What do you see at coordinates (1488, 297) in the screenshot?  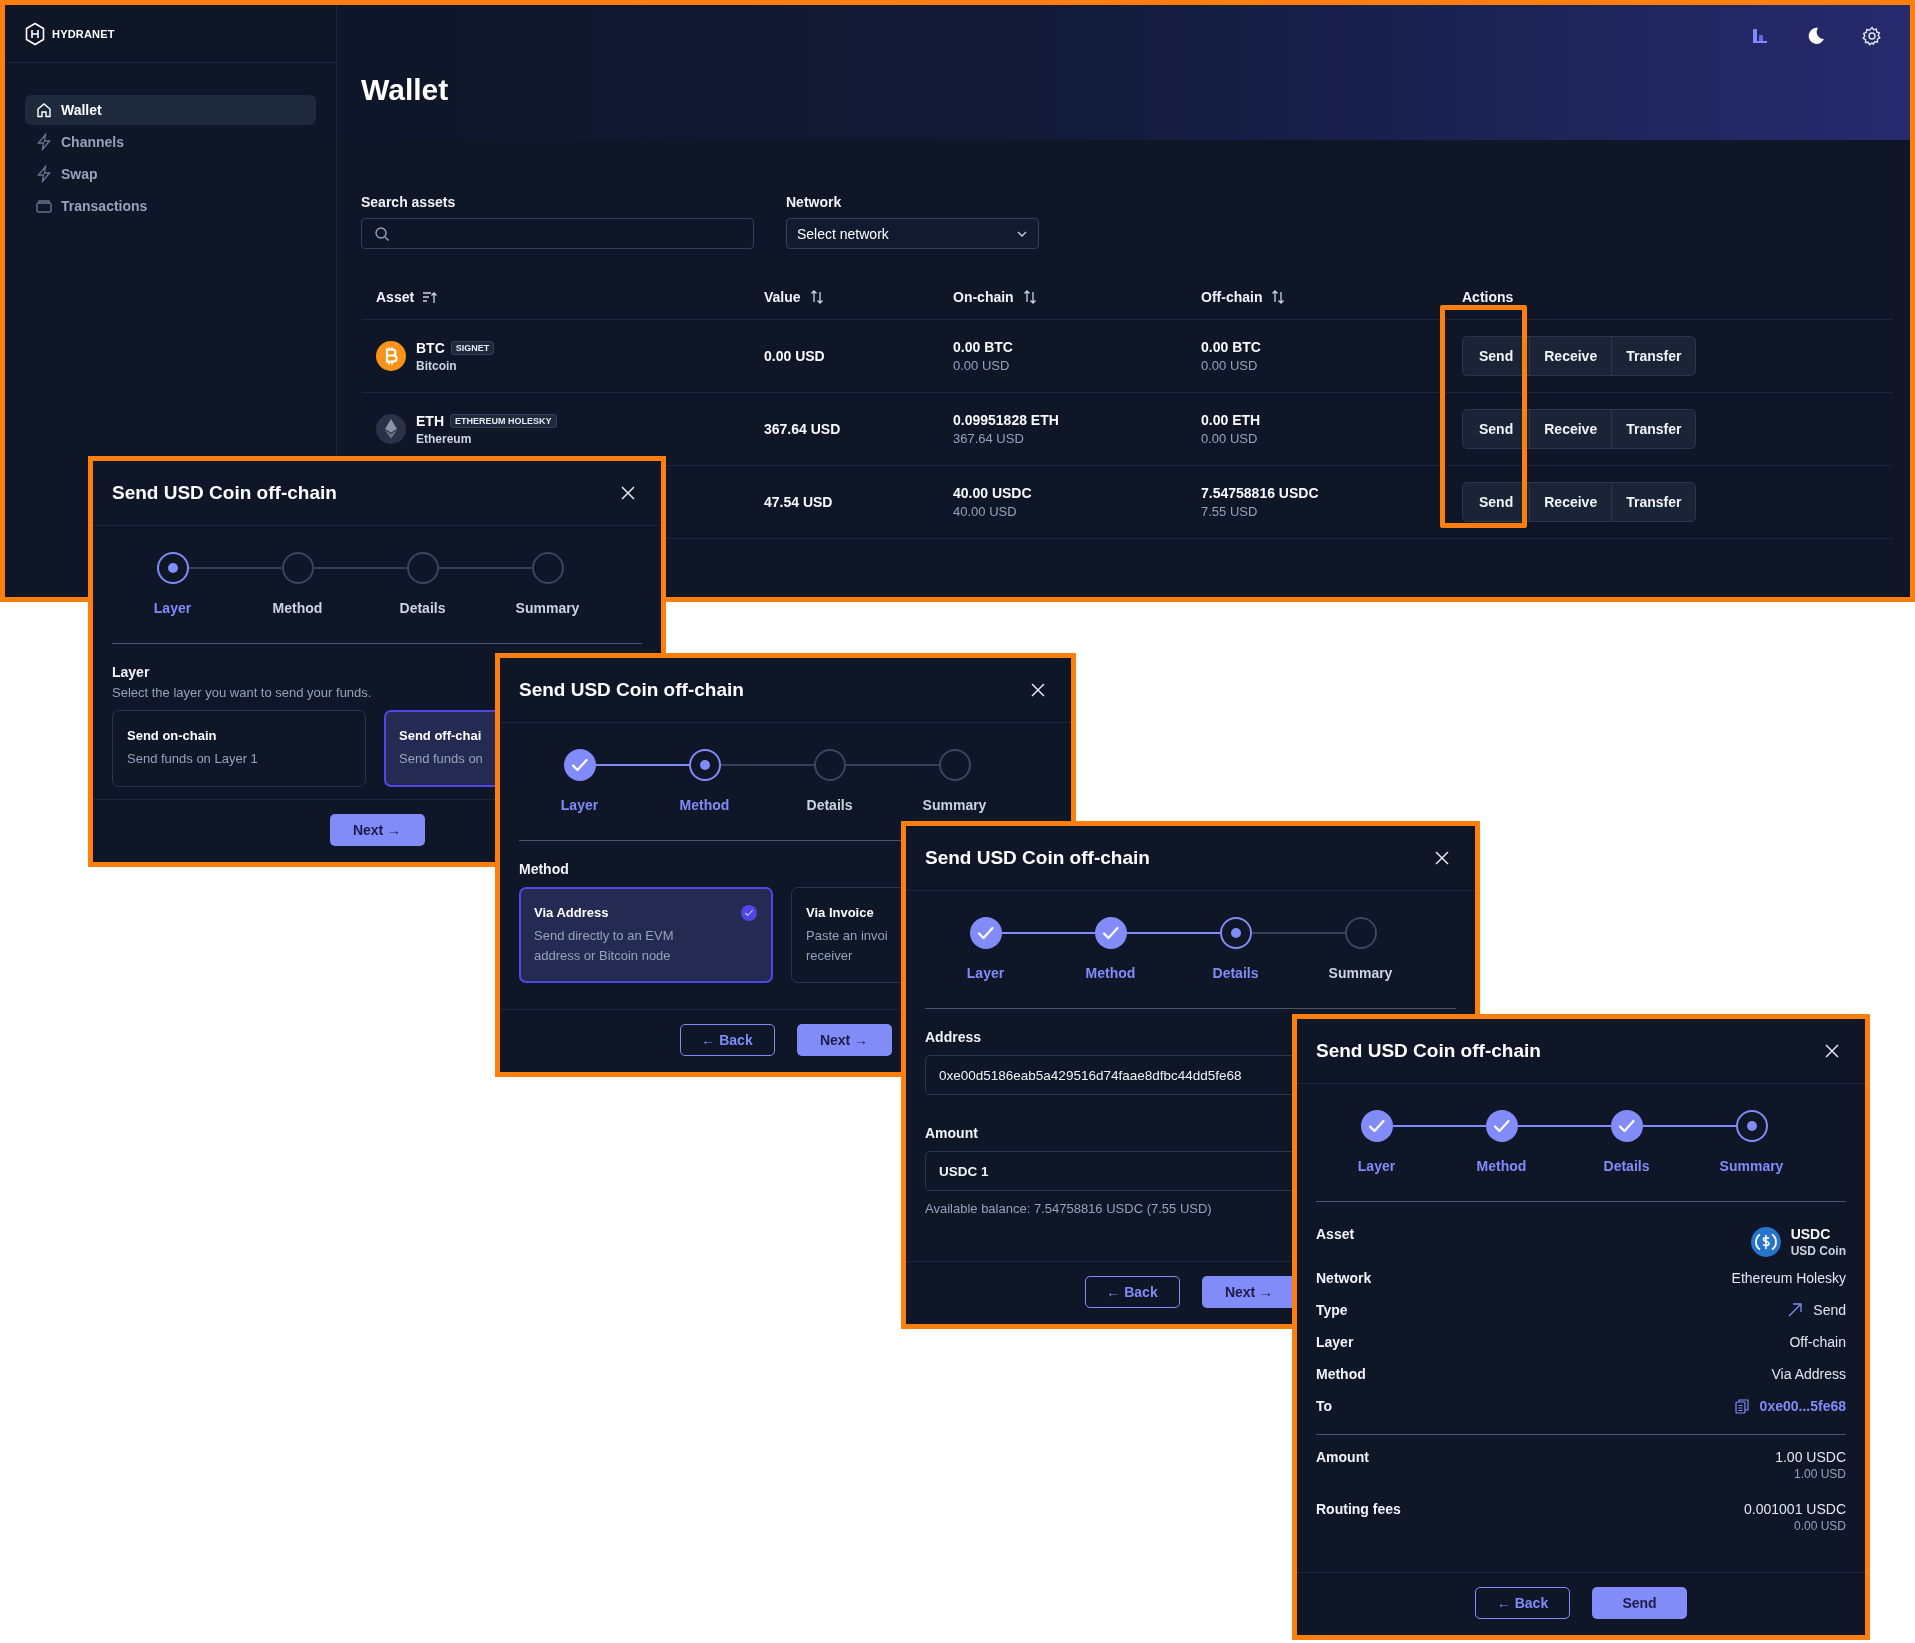 I see `column-header: Actions` at bounding box center [1488, 297].